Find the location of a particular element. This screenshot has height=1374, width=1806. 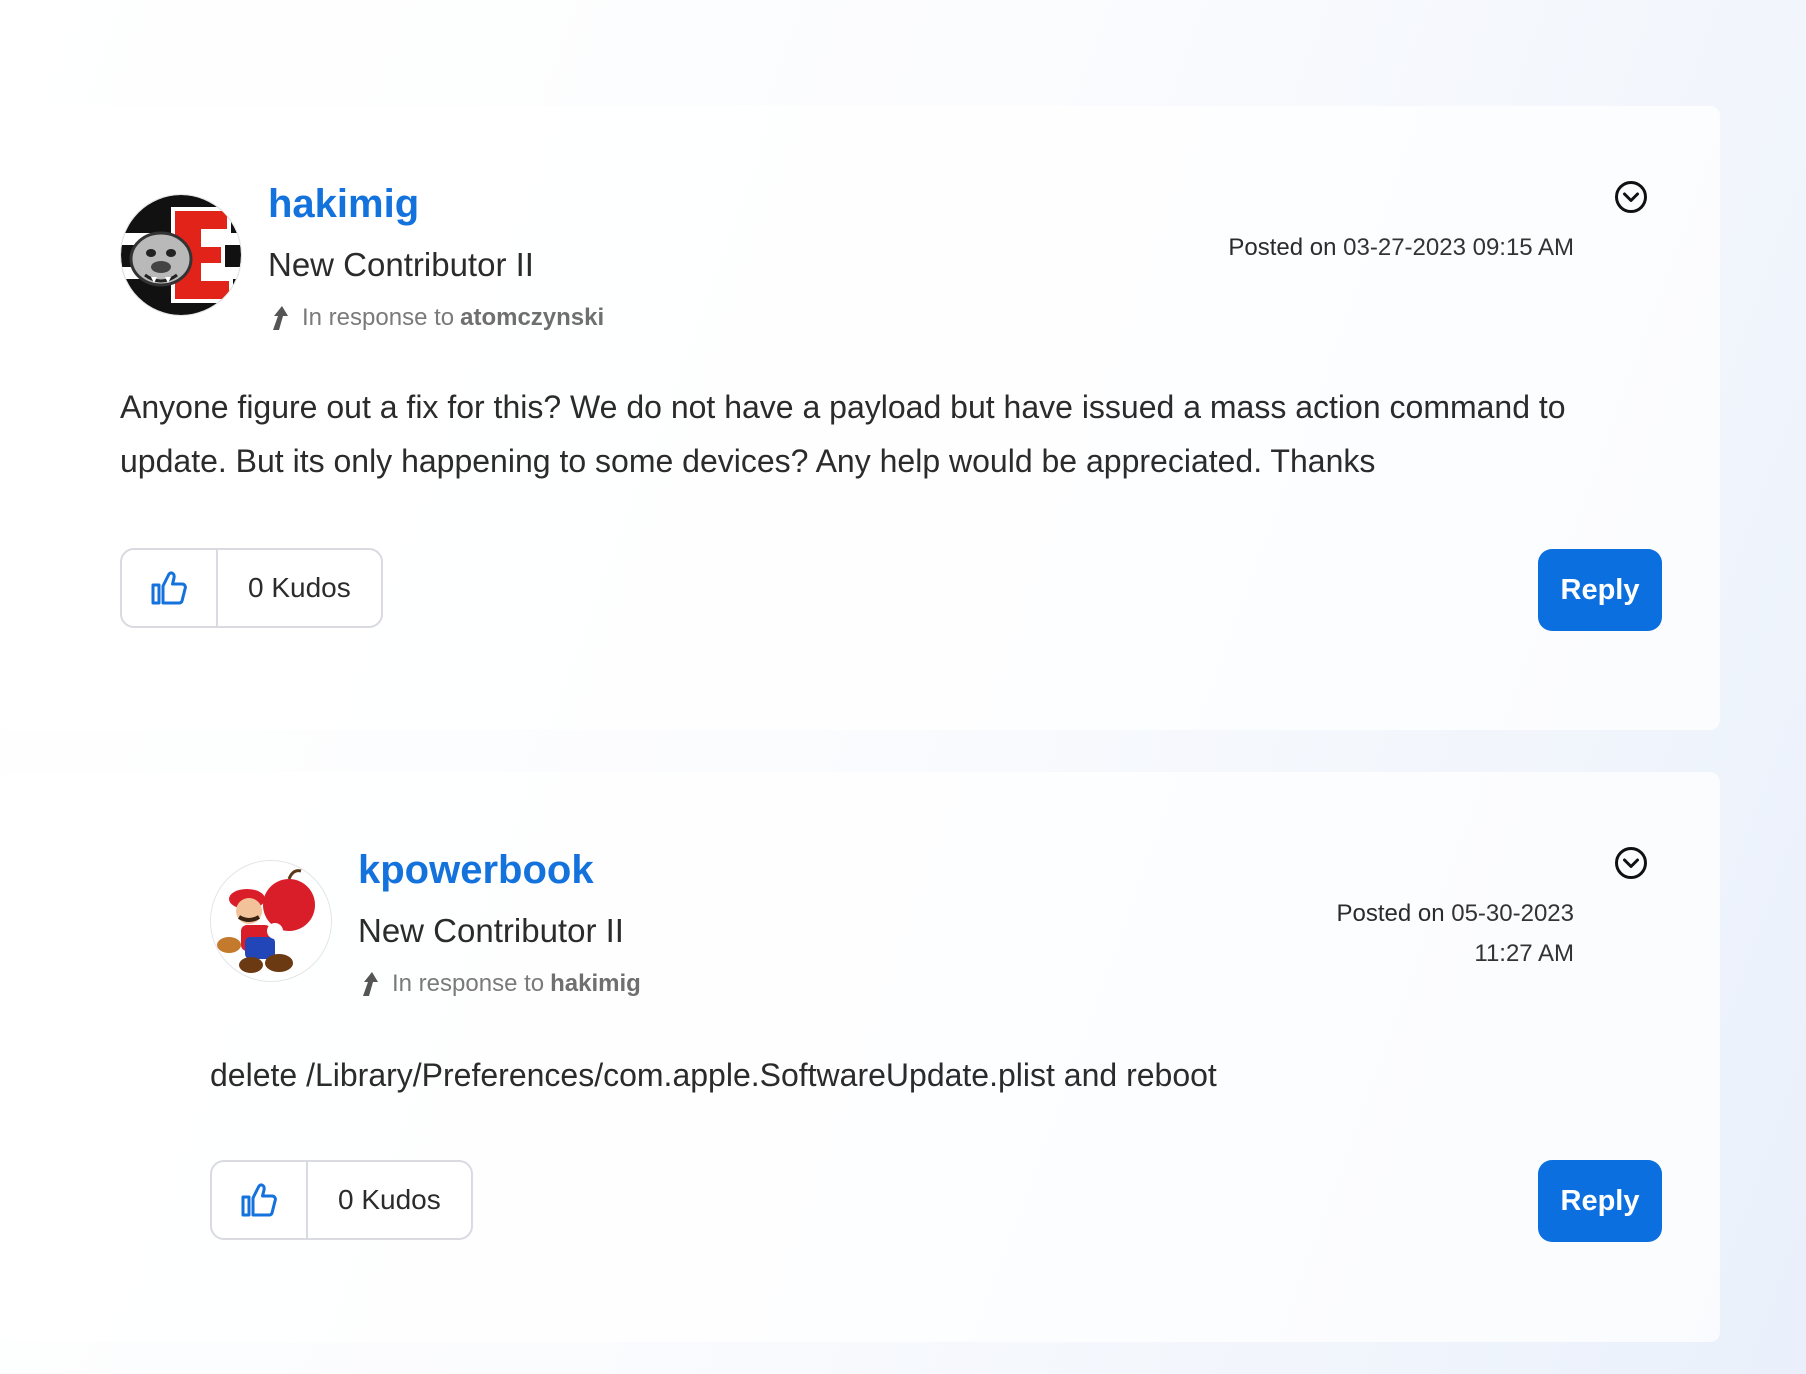

posted-time: 11:27 AM is located at coordinates (1524, 953).